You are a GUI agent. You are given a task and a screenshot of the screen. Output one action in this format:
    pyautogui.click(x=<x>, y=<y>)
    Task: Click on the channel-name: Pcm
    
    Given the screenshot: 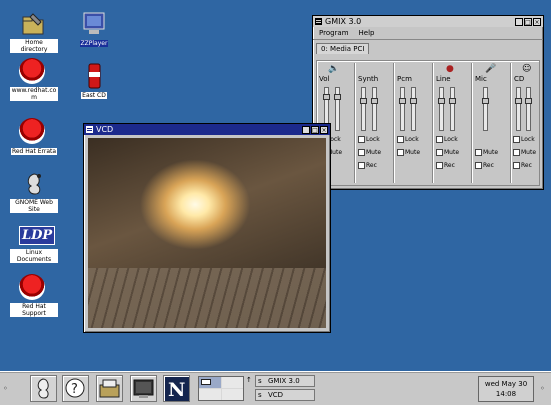 What is the action you would take?
    pyautogui.click(x=404, y=79)
    